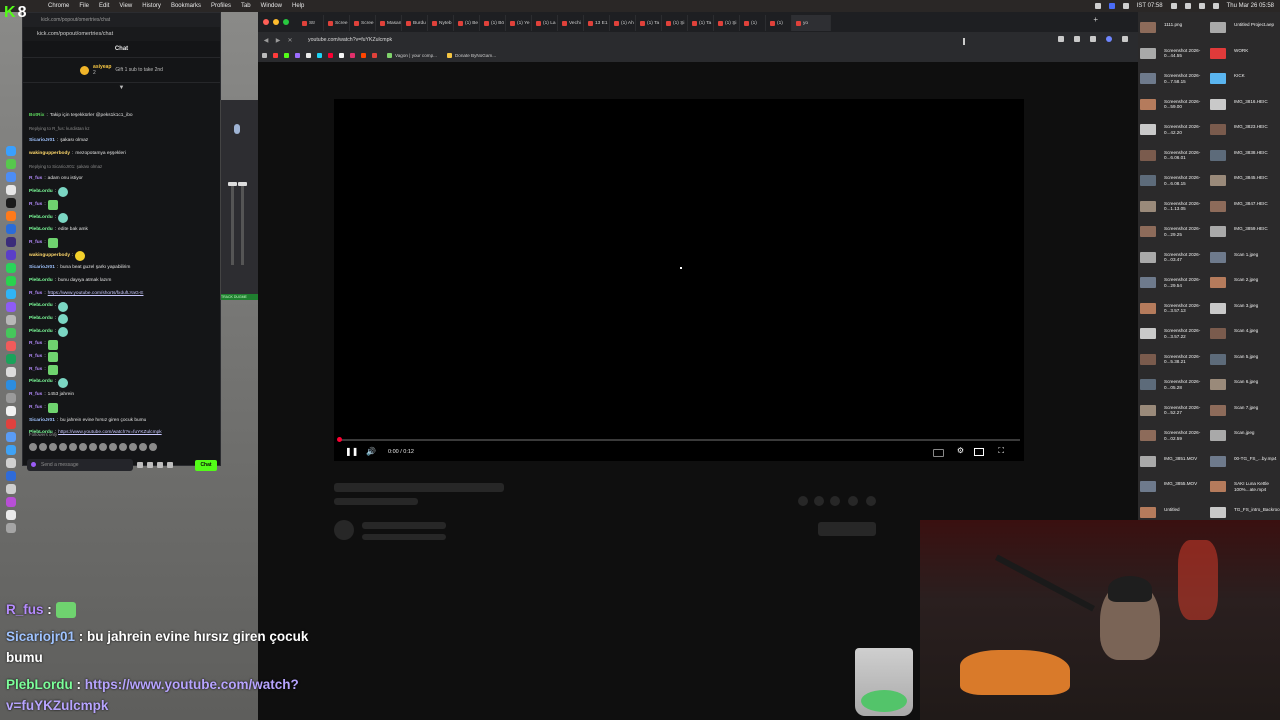 The image size is (1280, 720). I want to click on desktop-file: Screenshot 2026-0...05.28, so click(1175, 391).